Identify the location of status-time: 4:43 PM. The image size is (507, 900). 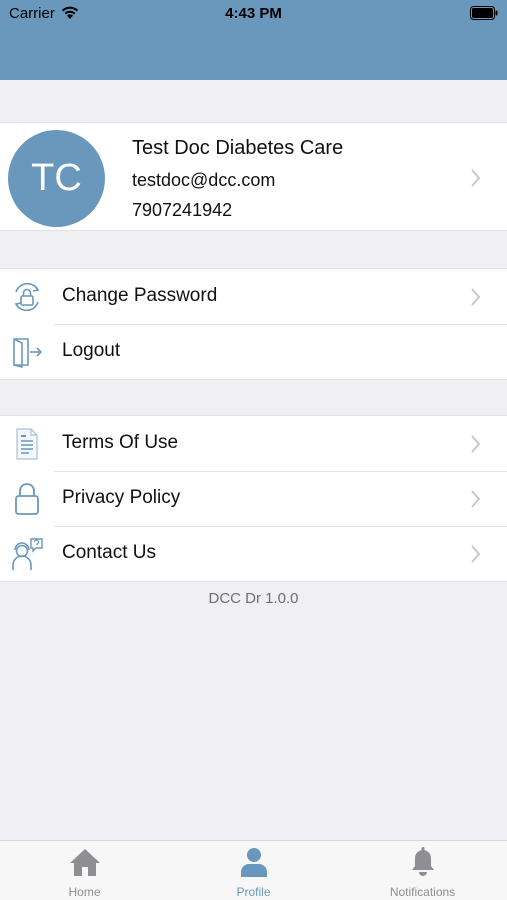
(253, 13).